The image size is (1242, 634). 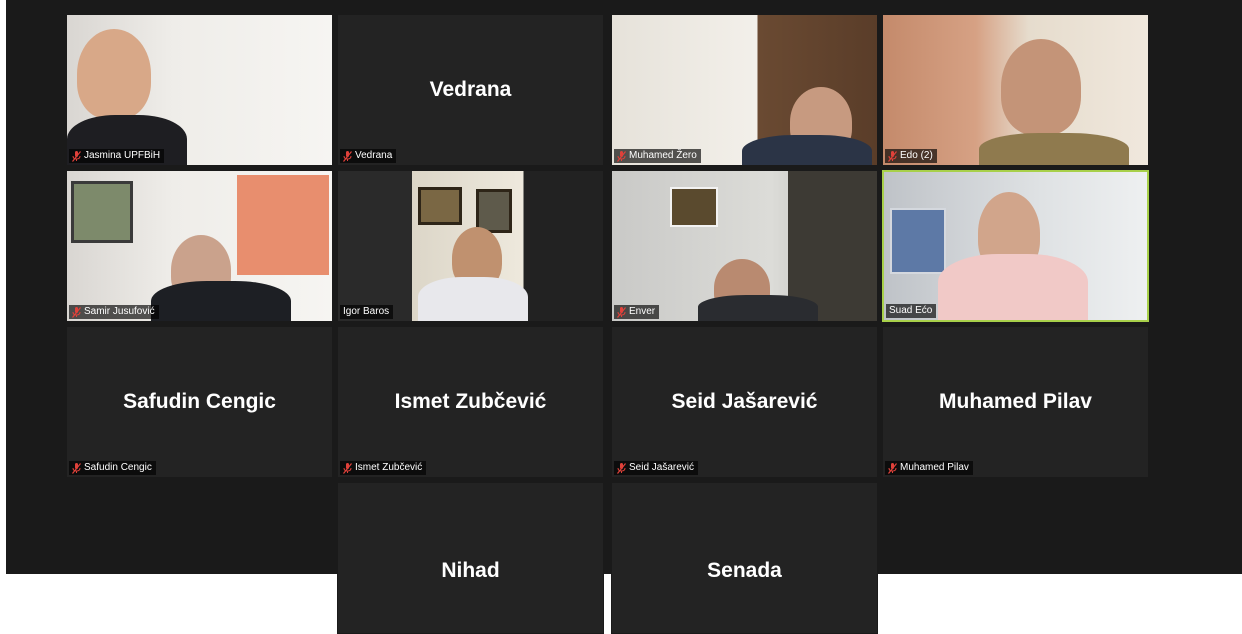 I want to click on participant-name: Vedrana, so click(x=374, y=155).